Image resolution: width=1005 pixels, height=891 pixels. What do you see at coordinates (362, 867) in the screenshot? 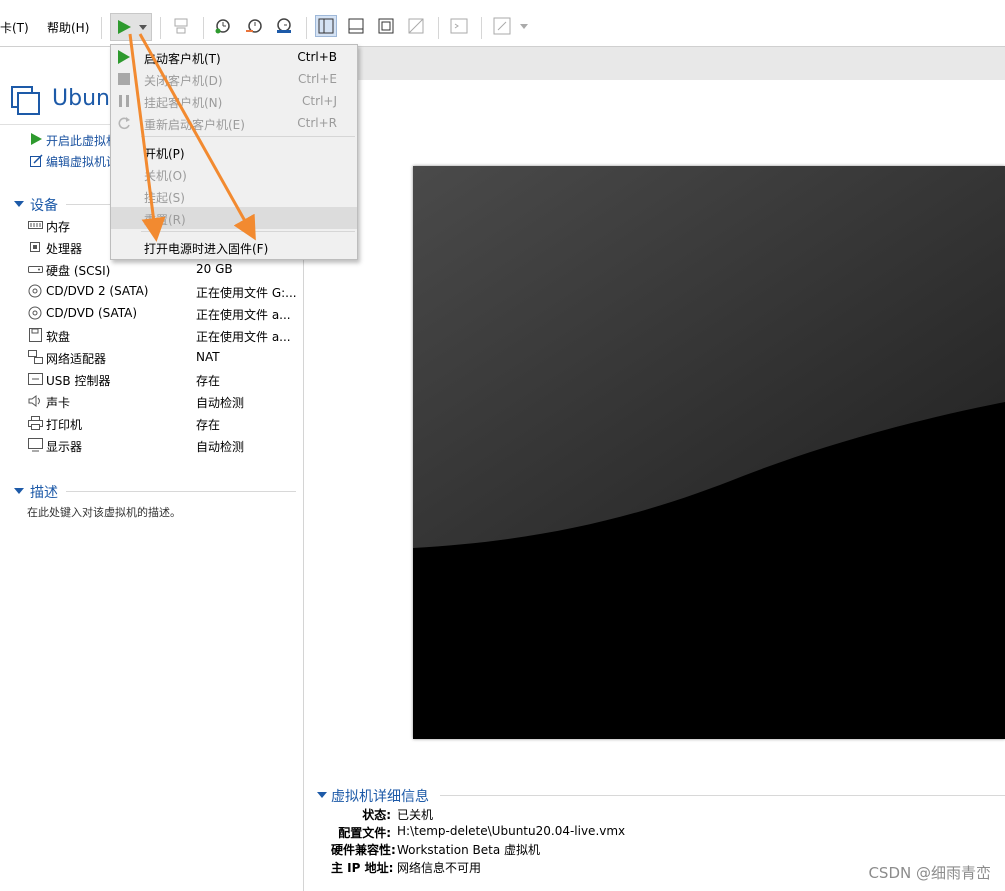
I see `detail-label: 主 IP 地址:` at bounding box center [362, 867].